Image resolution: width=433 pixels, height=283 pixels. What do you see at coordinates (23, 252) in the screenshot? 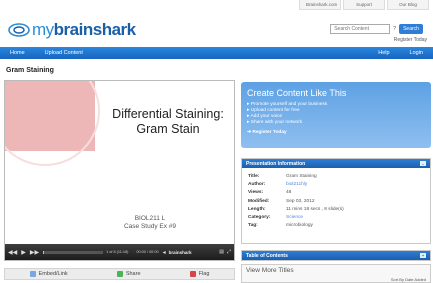
I see `play-icon: ▶` at bounding box center [23, 252].